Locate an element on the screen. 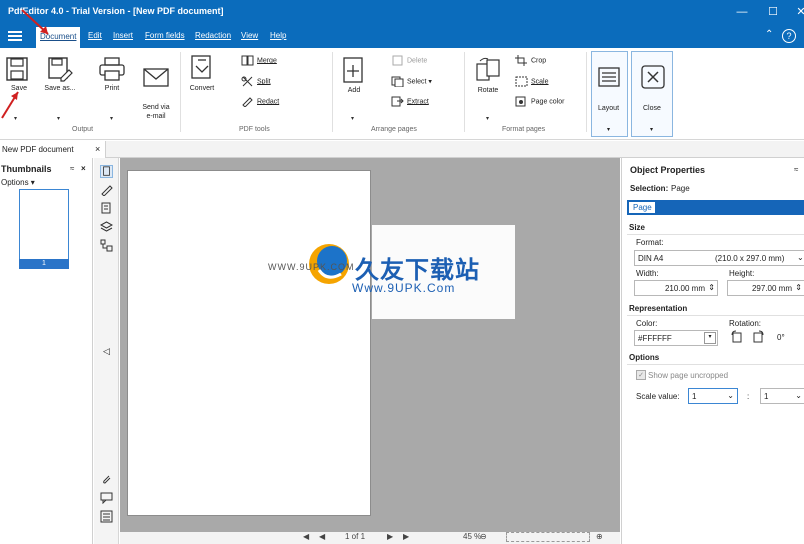 The image size is (804, 544). zoom-level: 45 % is located at coordinates (472, 536).